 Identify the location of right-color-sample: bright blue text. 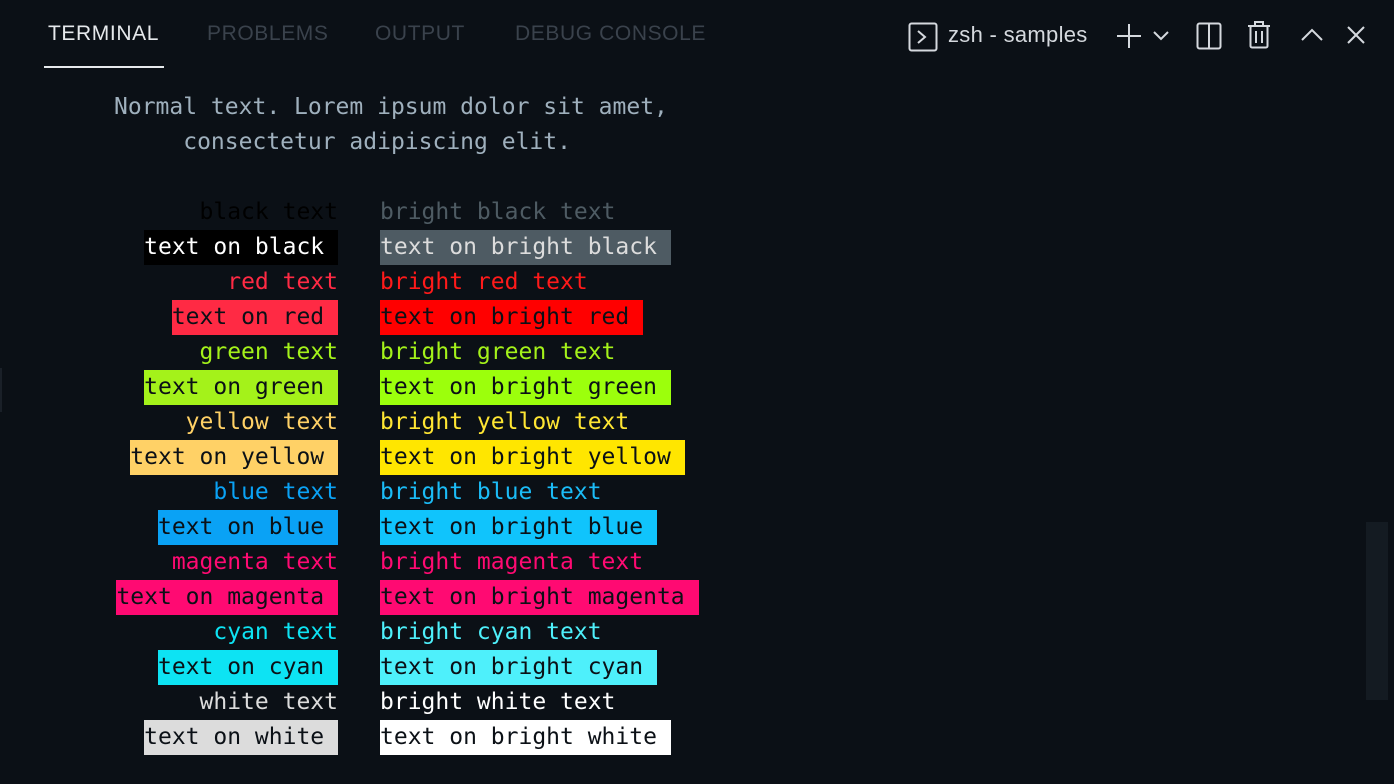
(491, 492).